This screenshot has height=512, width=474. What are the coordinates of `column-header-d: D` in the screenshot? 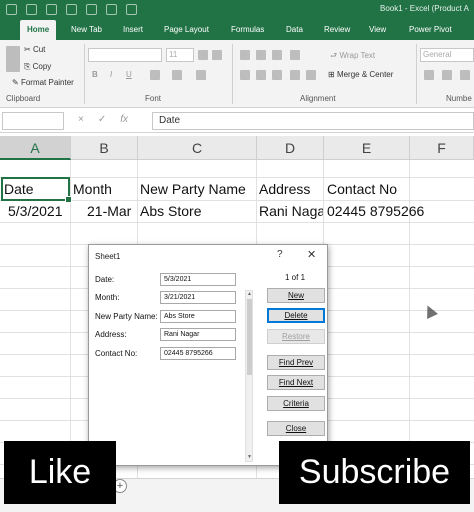 It's located at (290, 148).